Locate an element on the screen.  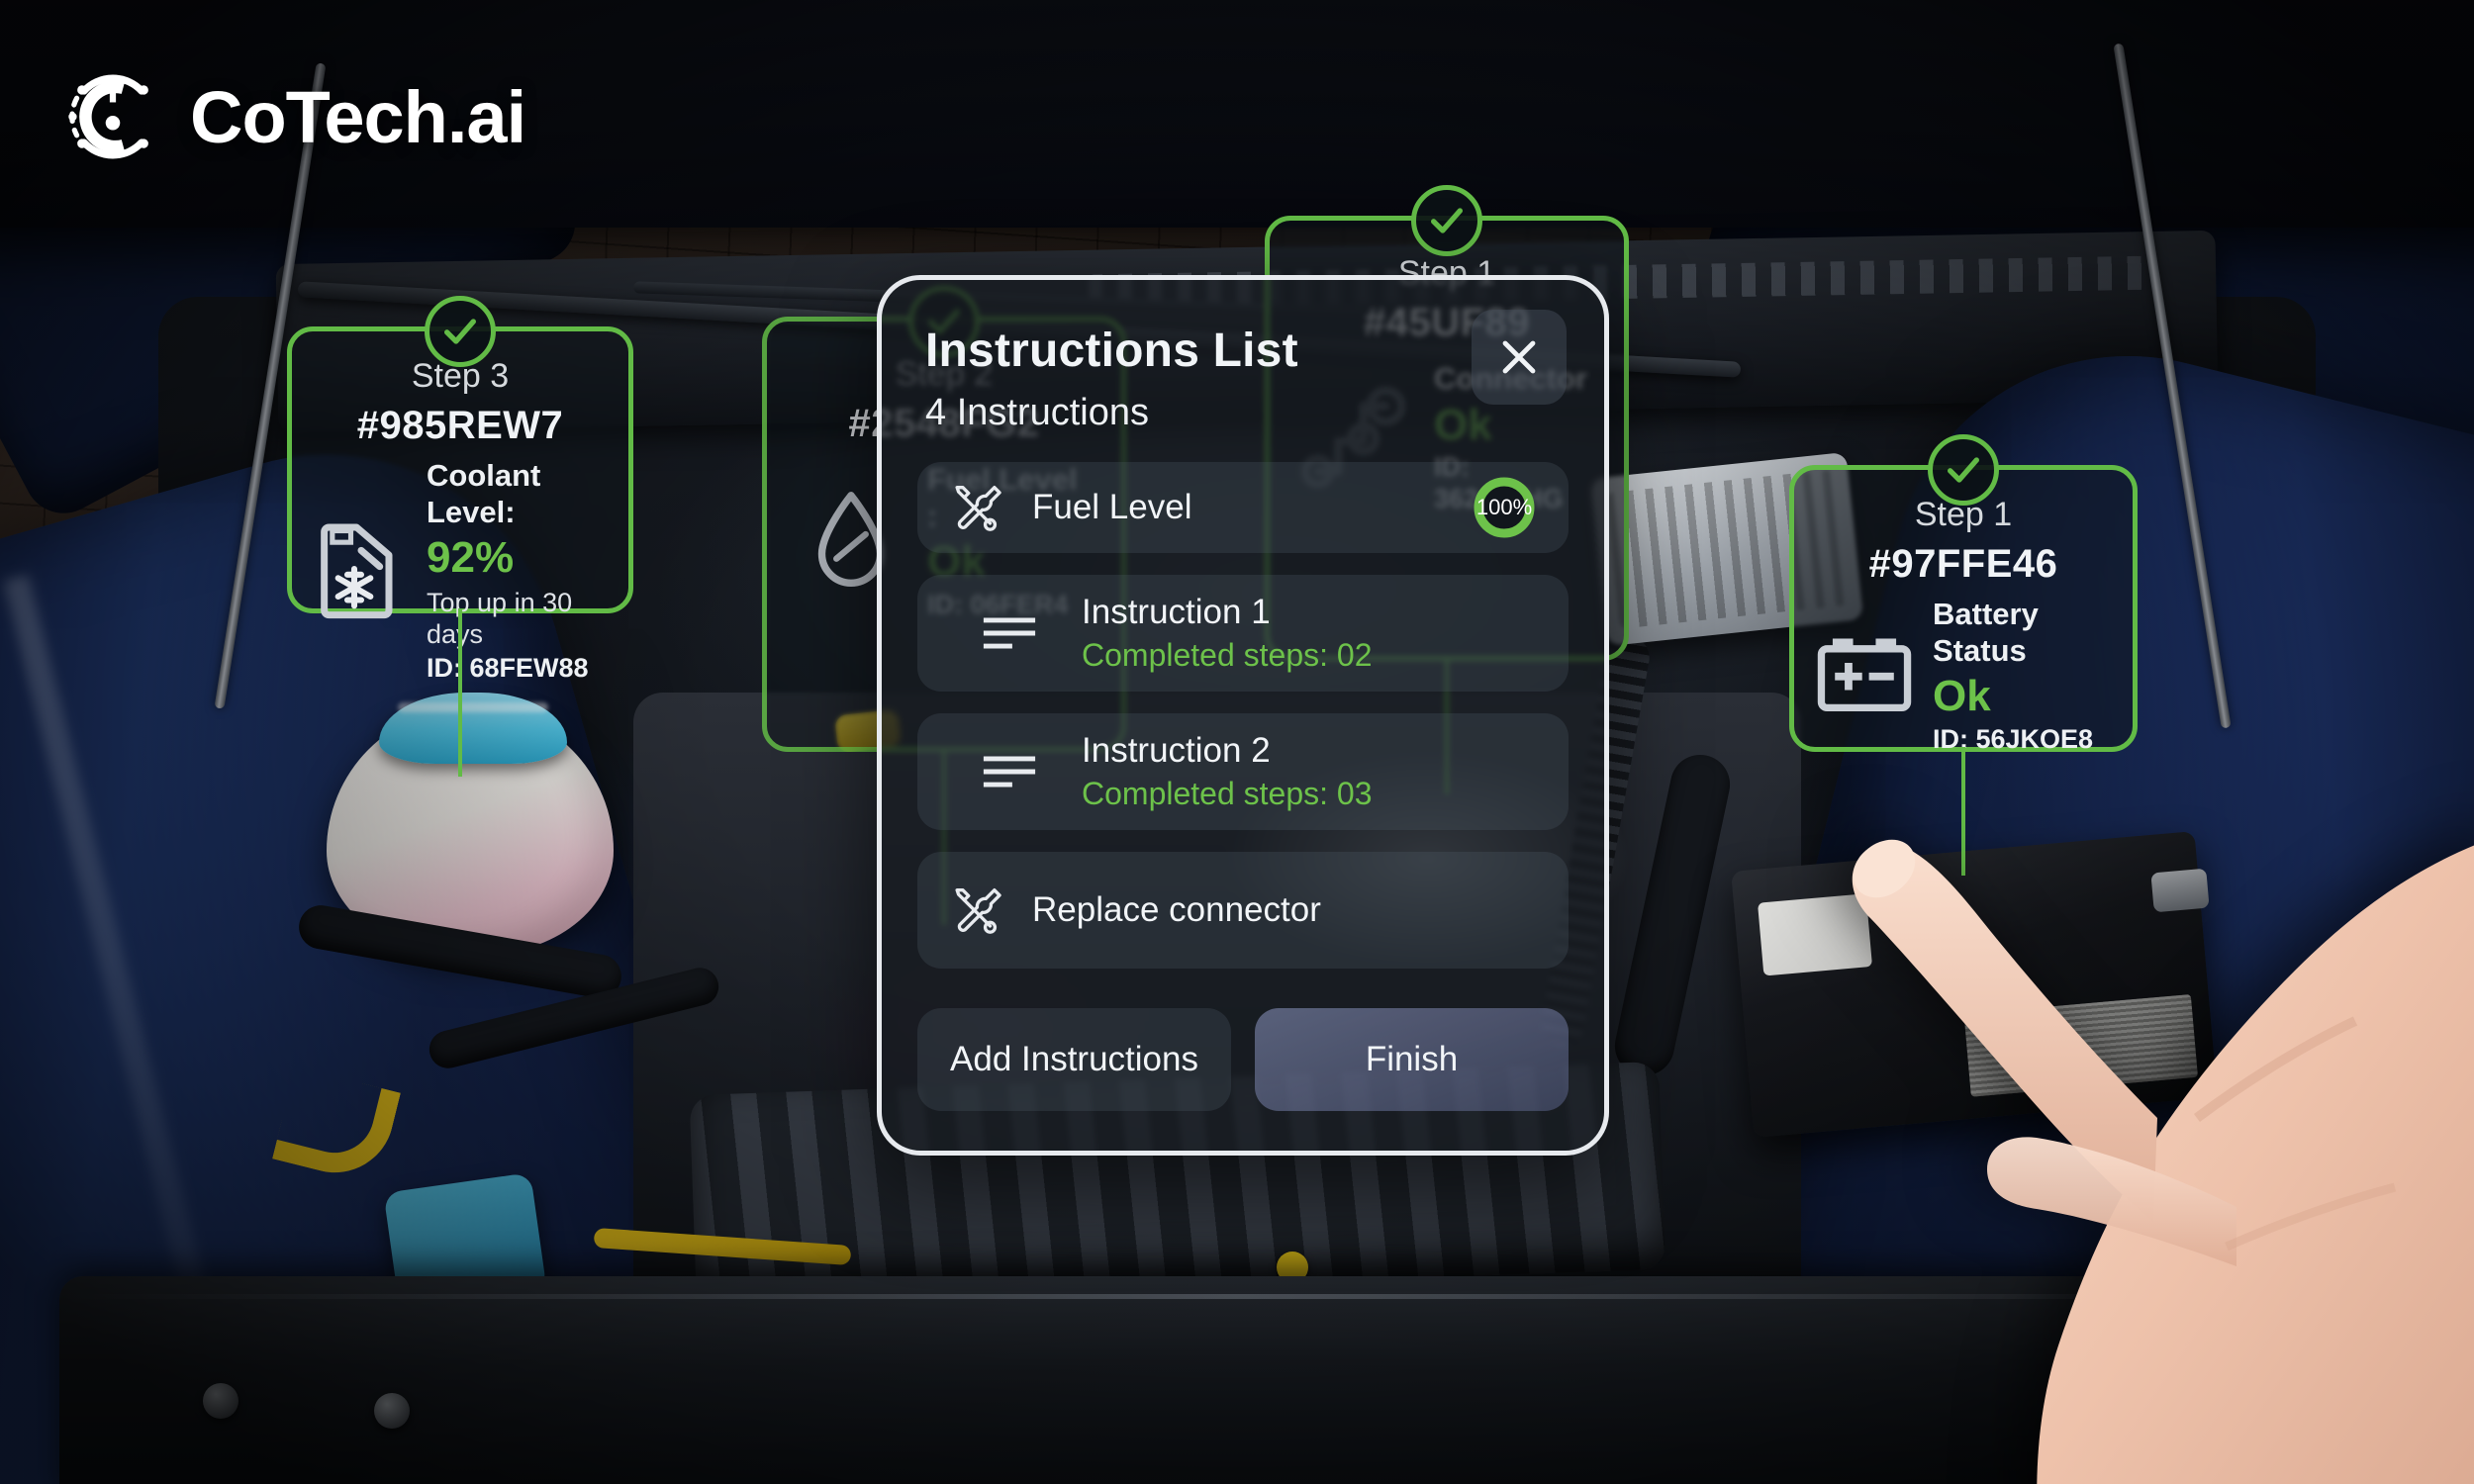
ar-metric-label: Battery Status is located at coordinates (1986, 632).